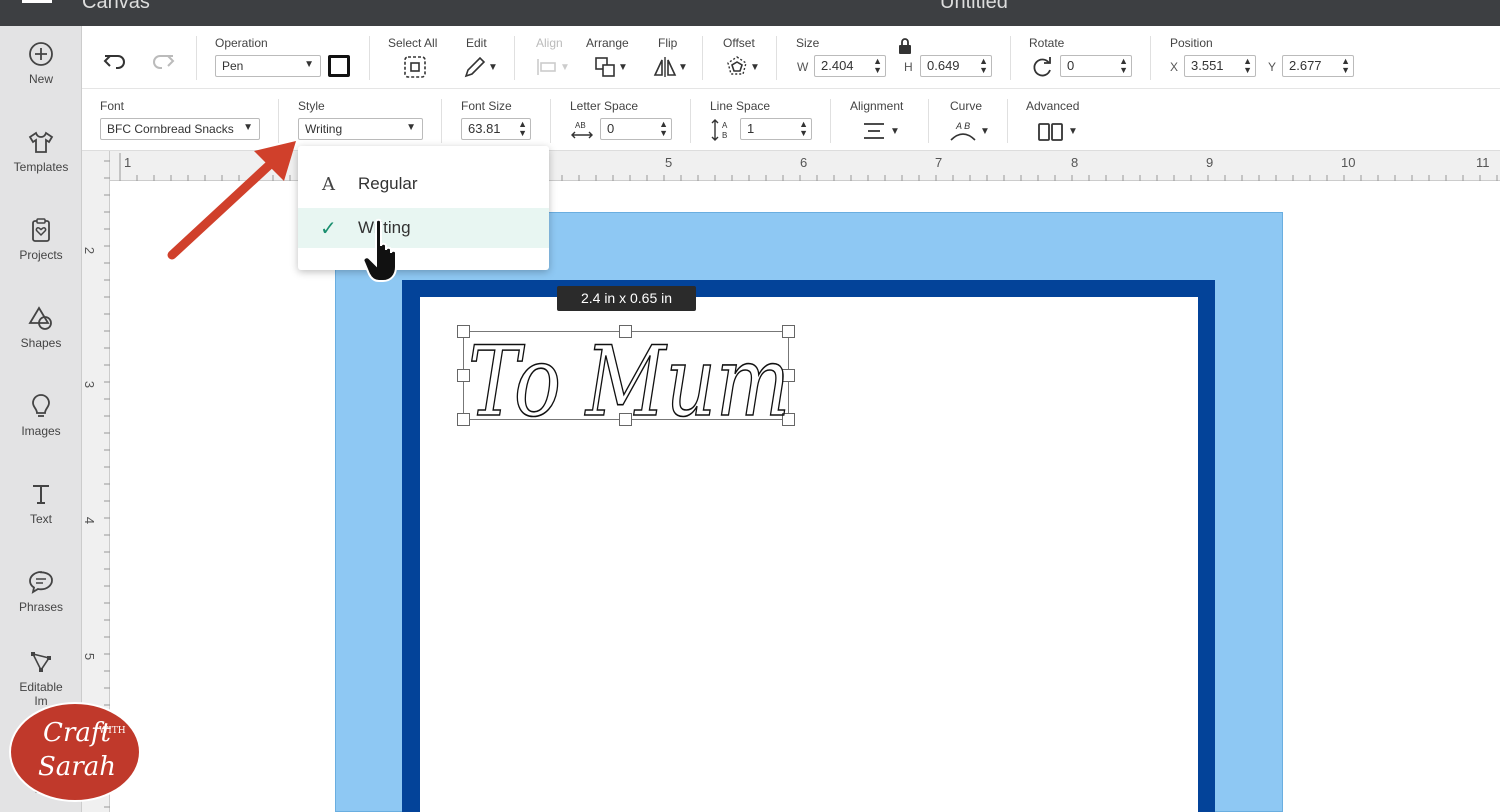 This screenshot has width=1500, height=812. I want to click on sidebar-item-templates: Templates, so click(41, 151).